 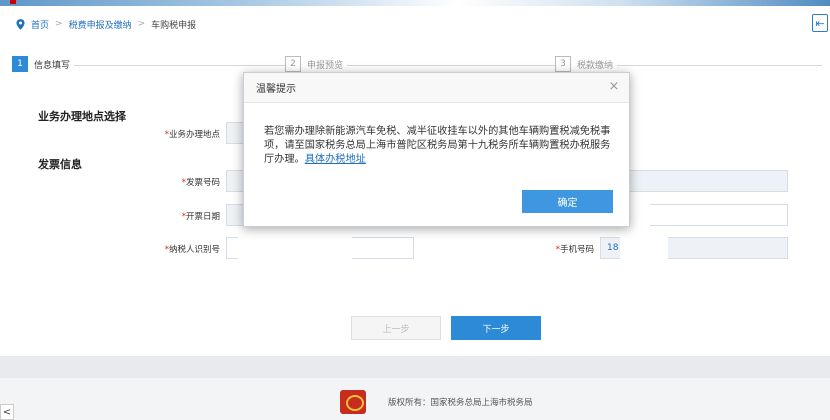 What do you see at coordinates (595, 65) in the screenshot?
I see `step-label: 税款缴纳` at bounding box center [595, 65].